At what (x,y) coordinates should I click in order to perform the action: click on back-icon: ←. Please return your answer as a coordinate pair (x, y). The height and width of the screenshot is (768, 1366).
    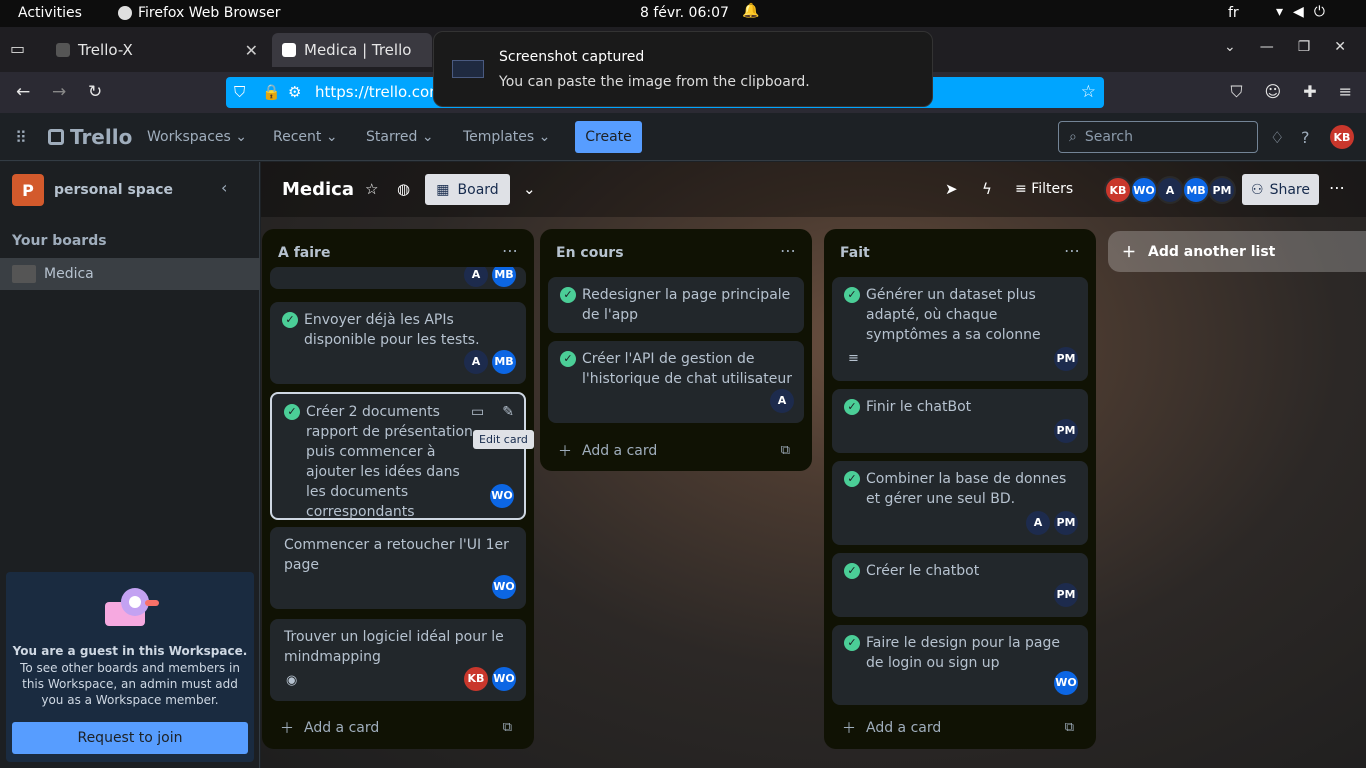
    Looking at the image, I should click on (23, 92).